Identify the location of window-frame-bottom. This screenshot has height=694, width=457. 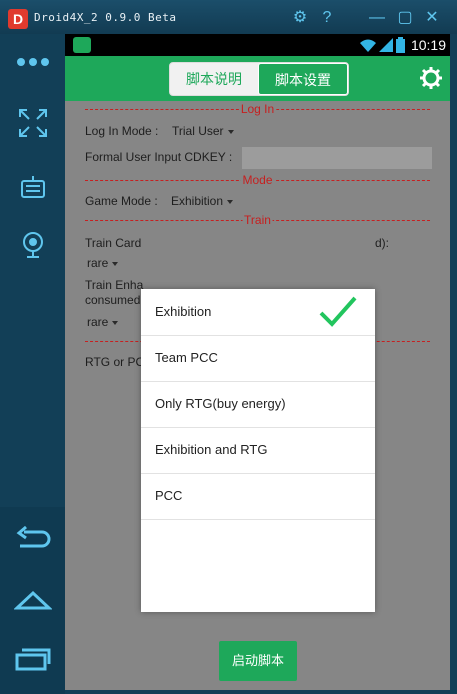
(257, 692).